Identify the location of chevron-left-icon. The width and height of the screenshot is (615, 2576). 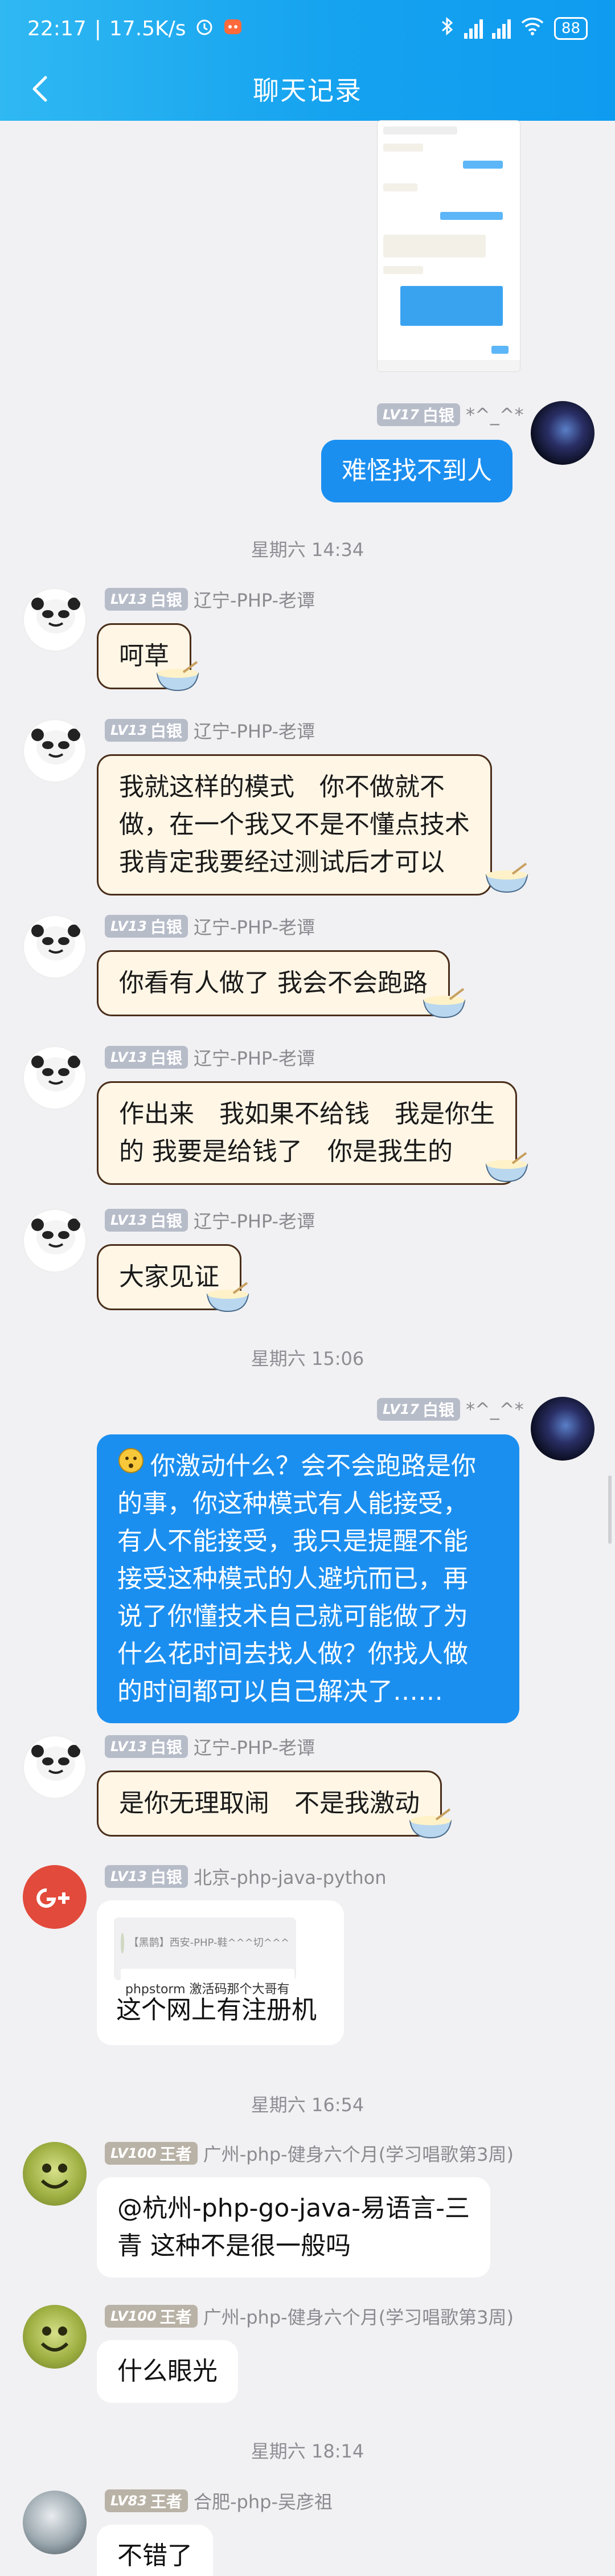
(39, 89).